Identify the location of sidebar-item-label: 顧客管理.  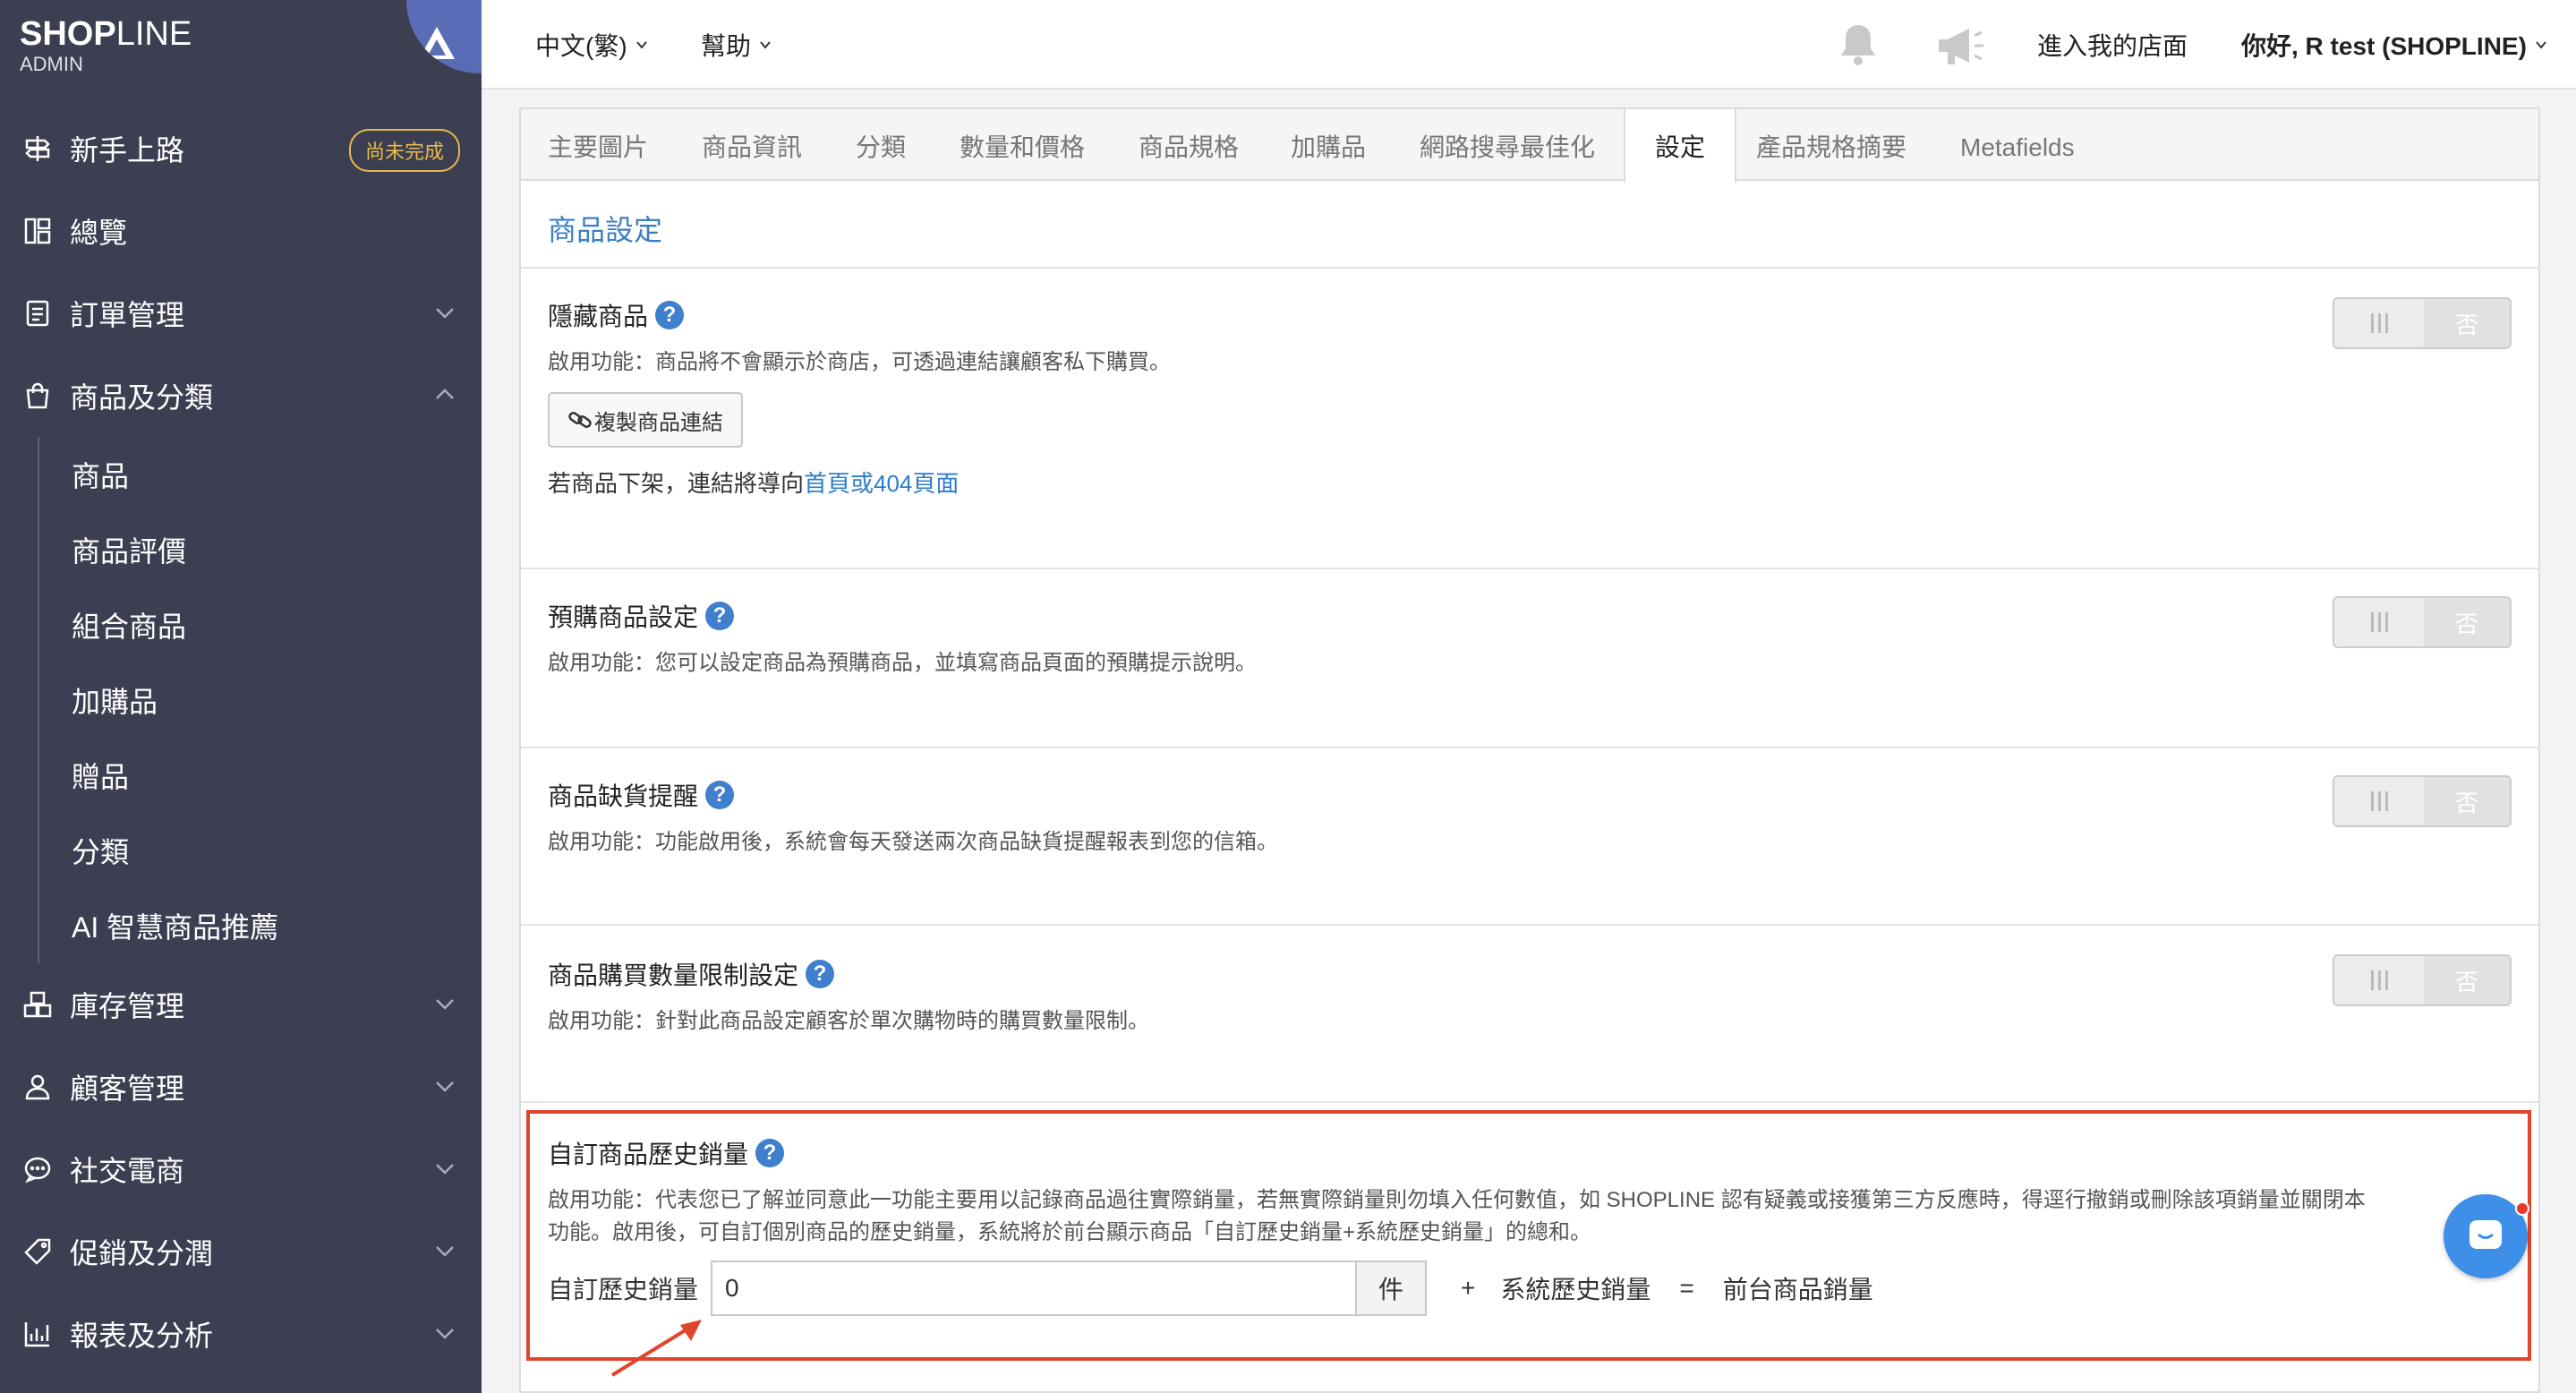
(127, 1089).